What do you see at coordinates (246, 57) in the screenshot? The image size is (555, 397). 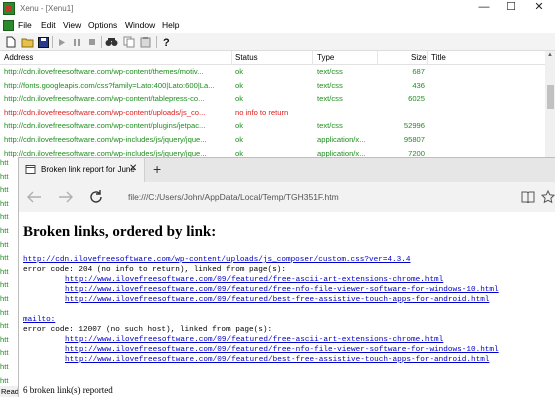 I see `col-status: Status` at bounding box center [246, 57].